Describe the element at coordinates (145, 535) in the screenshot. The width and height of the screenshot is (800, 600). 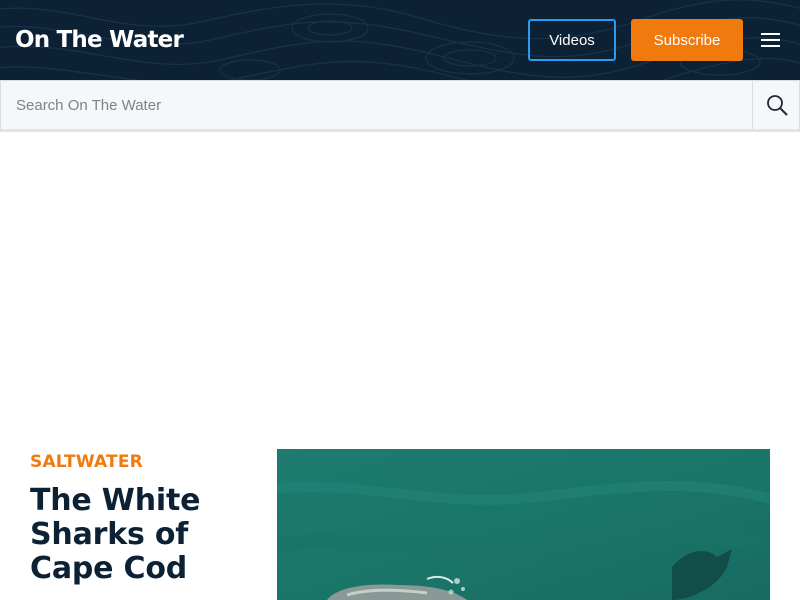
I see `article-title: The White Sharks of Cape Cod` at that location.